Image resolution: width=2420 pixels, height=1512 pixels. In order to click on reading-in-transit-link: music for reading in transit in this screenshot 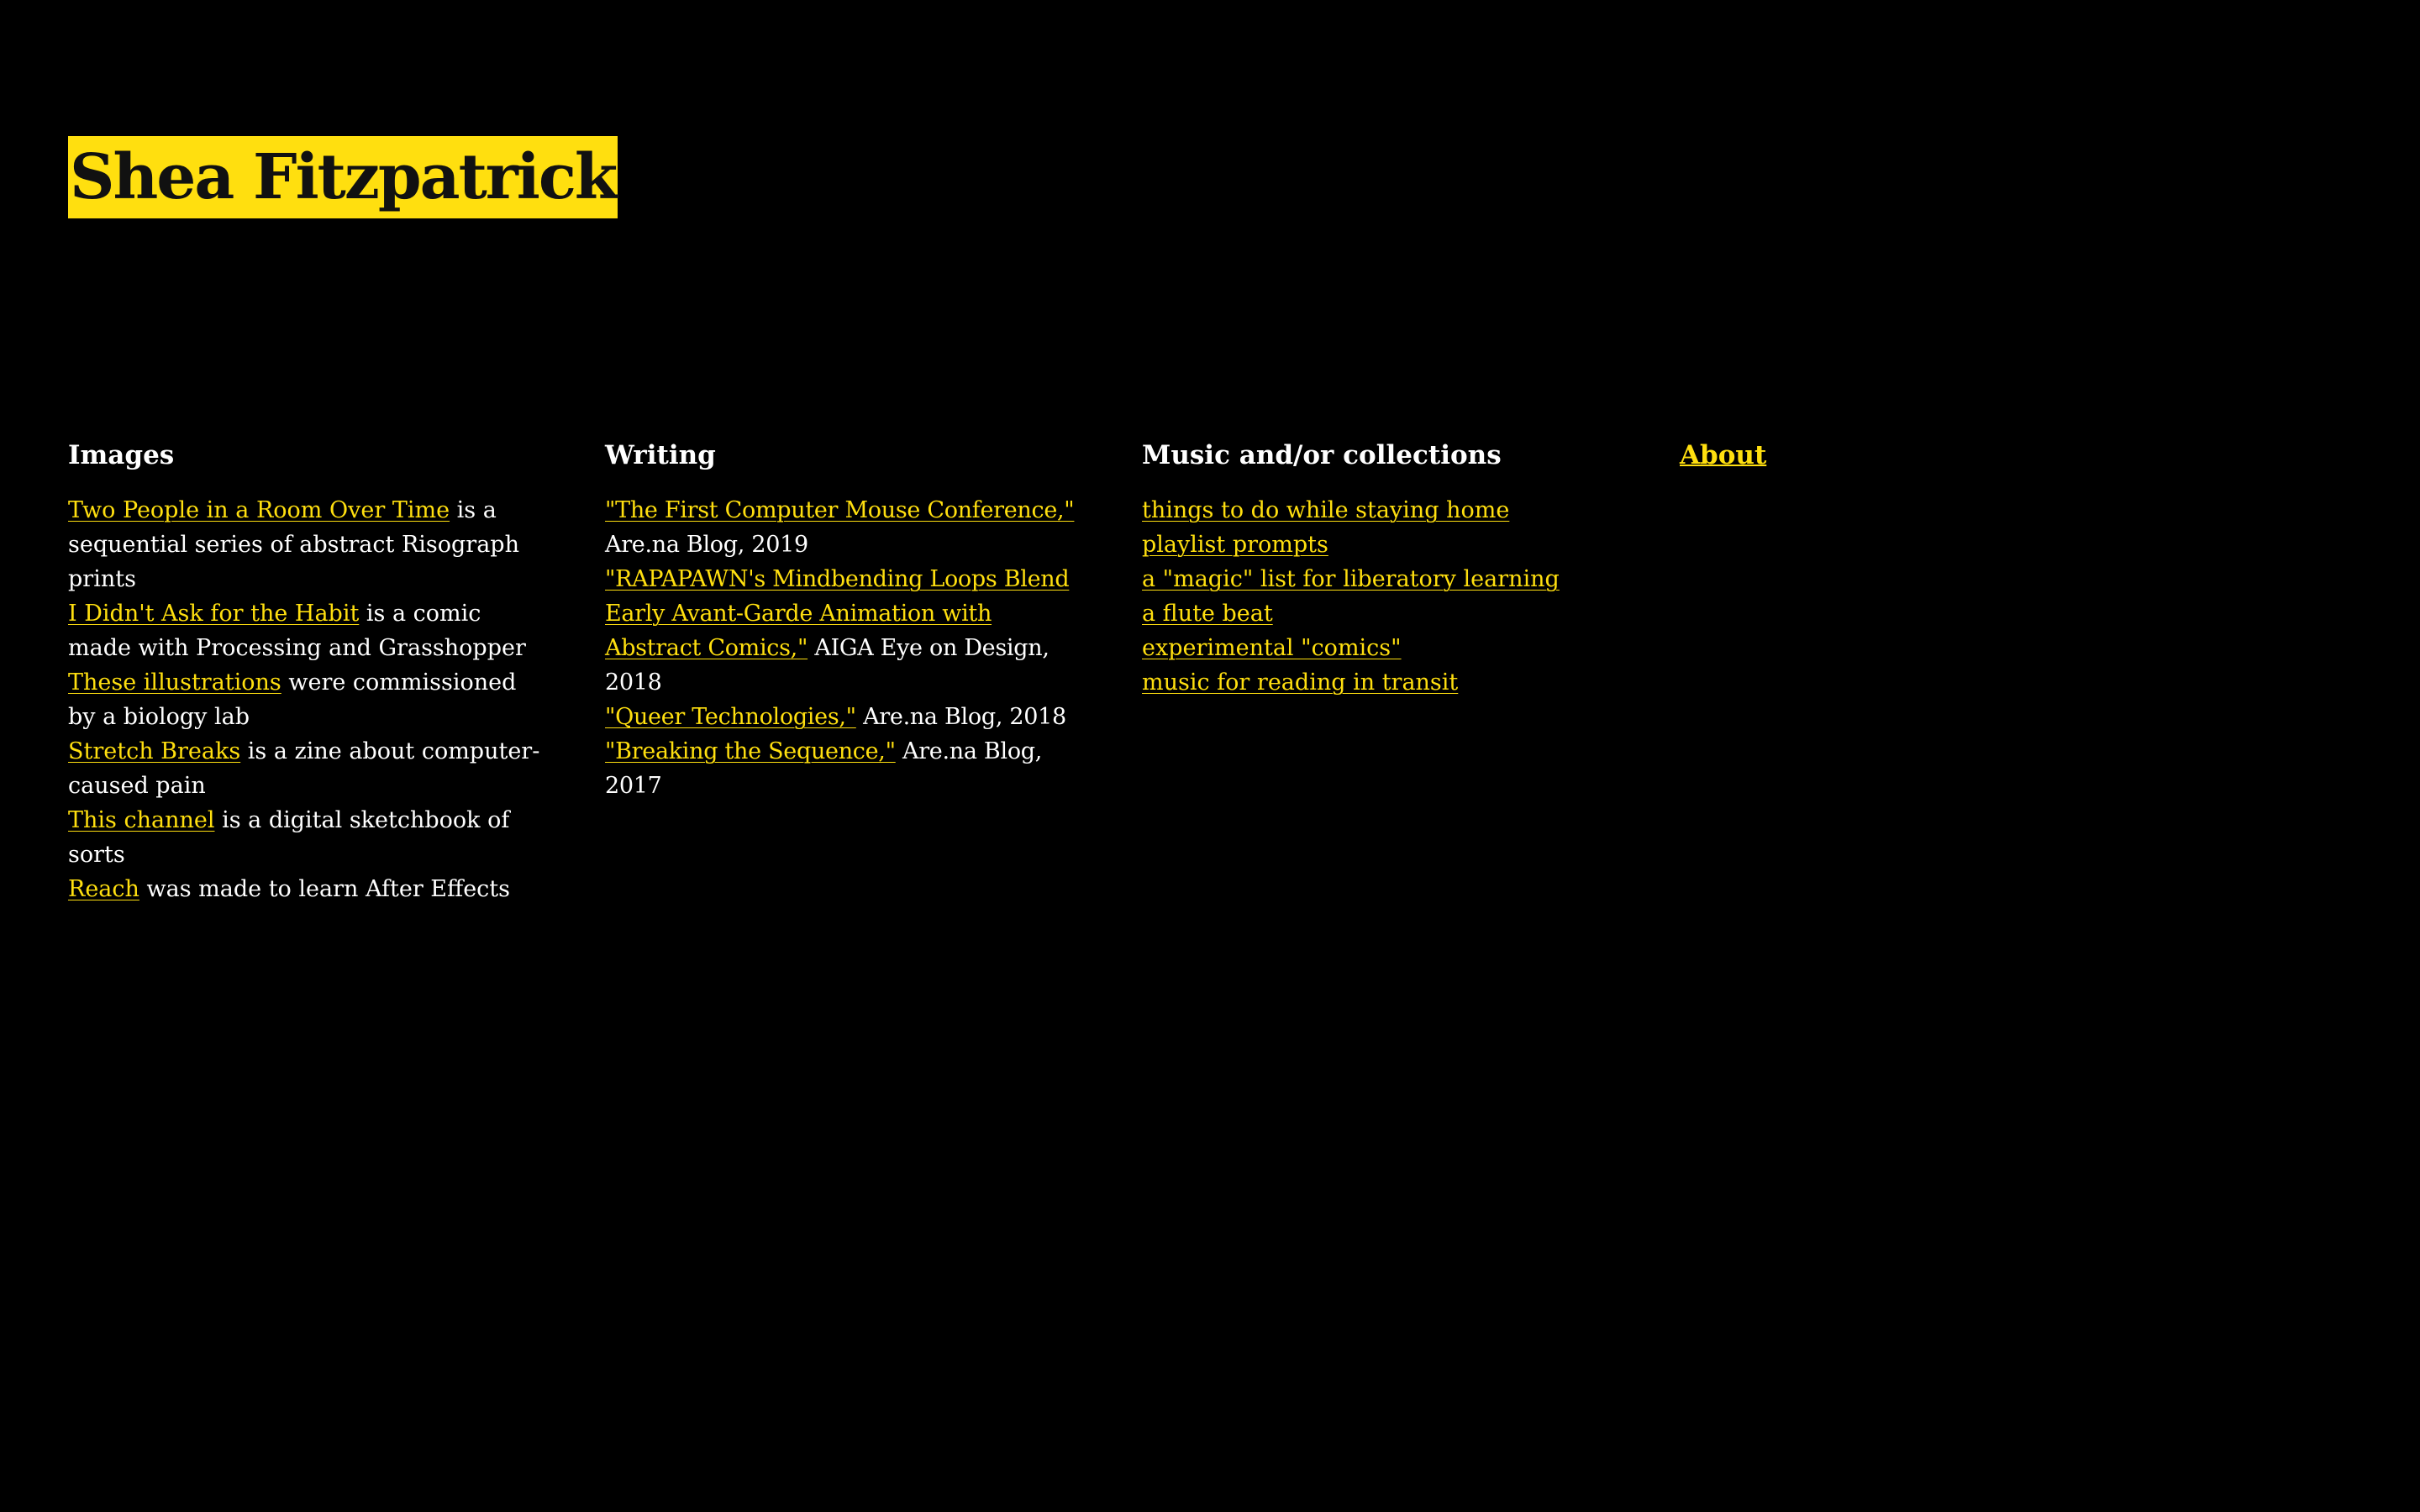, I will do `click(1300, 682)`.